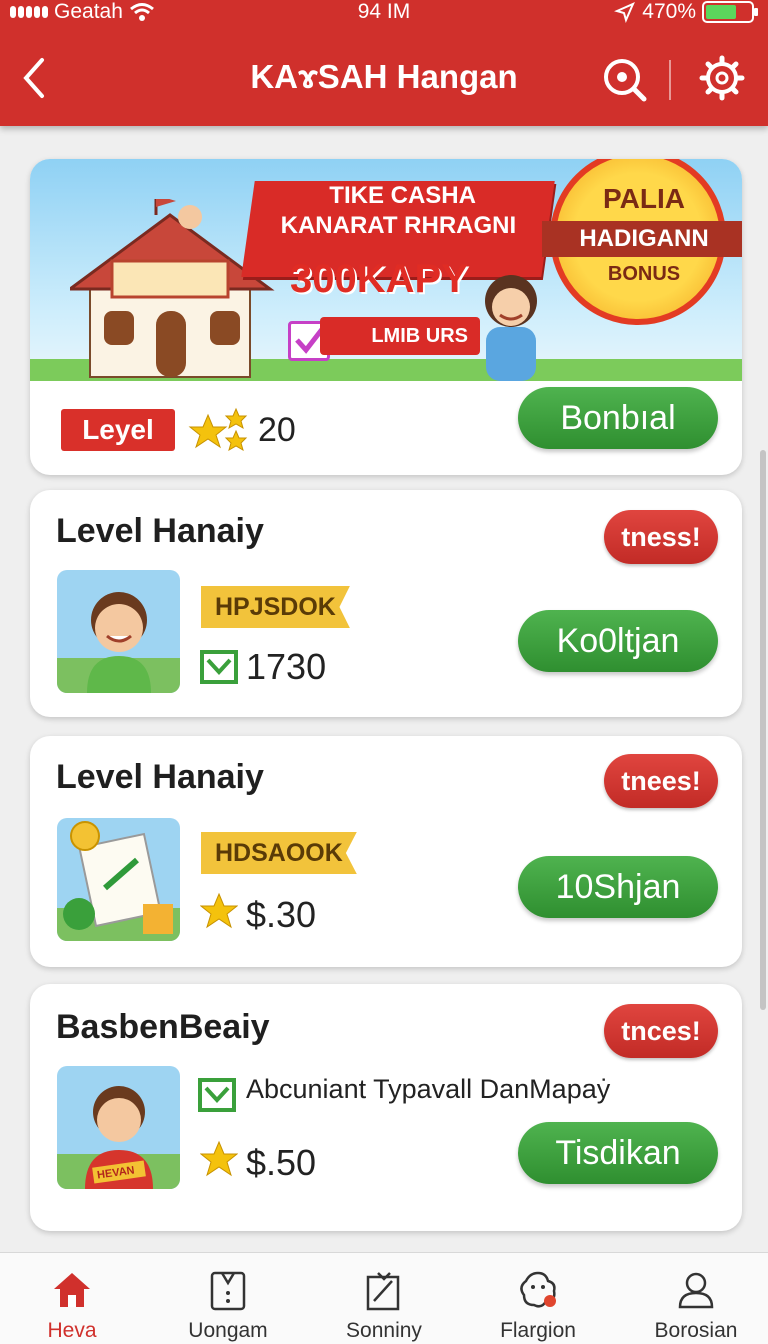 This screenshot has height=1344, width=768. Describe the element at coordinates (218, 429) in the screenshot. I see `stars-icon` at that location.